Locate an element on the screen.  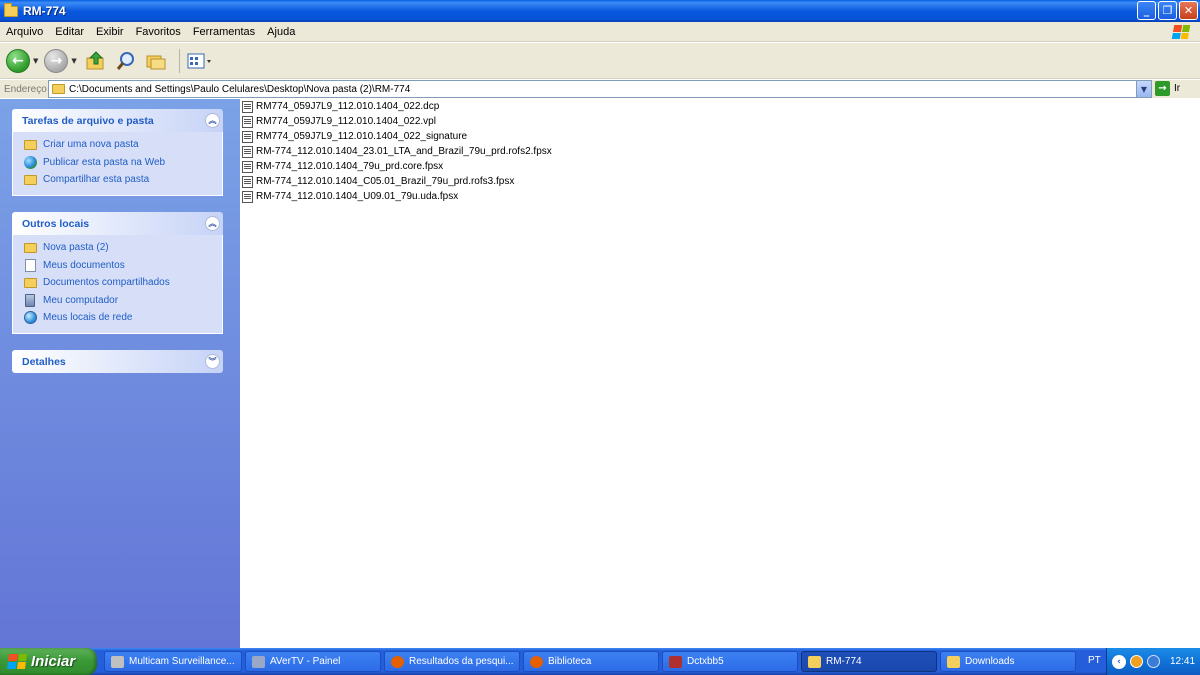
menu-ajuda: Ajuda is located at coordinates (281, 32).